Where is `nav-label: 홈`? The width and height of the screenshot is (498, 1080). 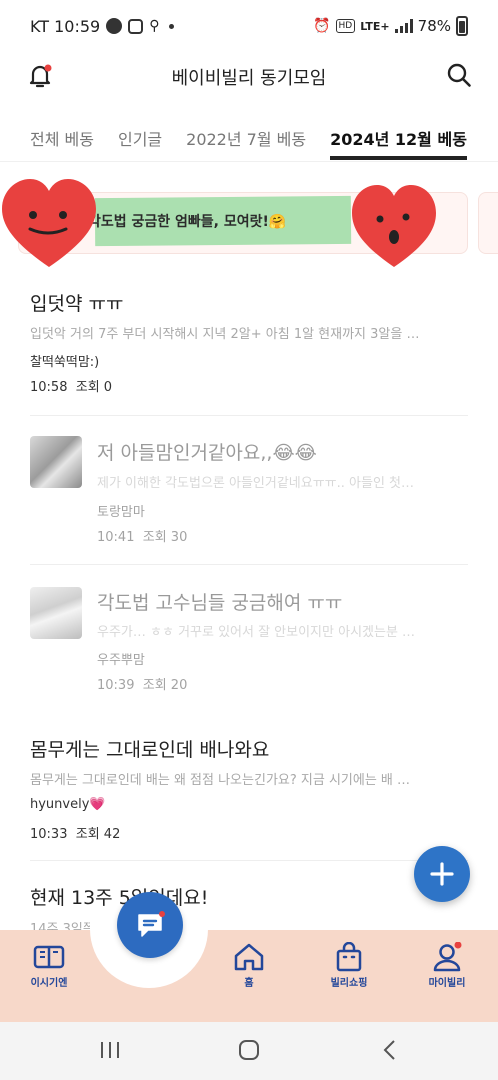 nav-label: 홈 is located at coordinates (249, 983).